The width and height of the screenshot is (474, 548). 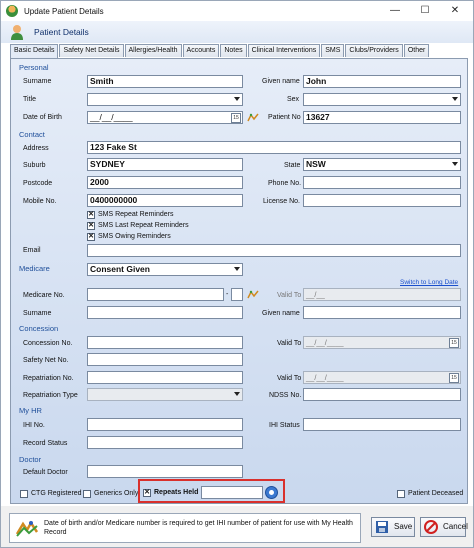 I want to click on generics-only-checkbox, so click(x=87, y=494).